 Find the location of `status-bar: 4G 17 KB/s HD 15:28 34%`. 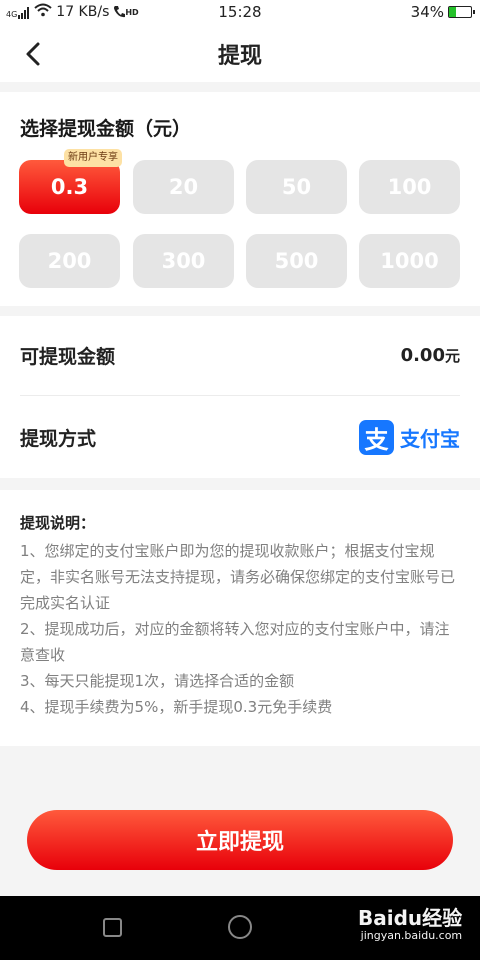

status-bar: 4G 17 KB/s HD 15:28 34% is located at coordinates (240, 13).